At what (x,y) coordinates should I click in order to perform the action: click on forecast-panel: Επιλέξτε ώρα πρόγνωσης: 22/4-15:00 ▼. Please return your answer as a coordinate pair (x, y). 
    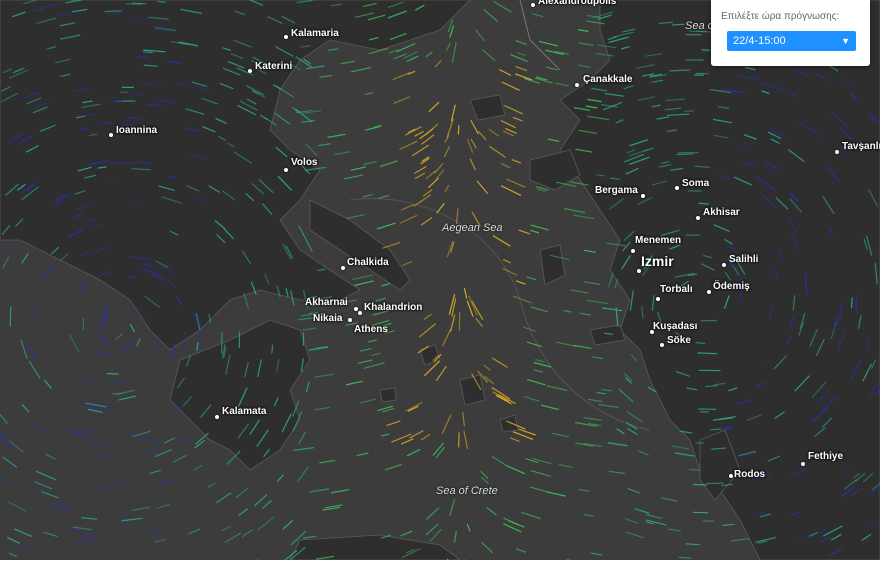
    Looking at the image, I should click on (790, 33).